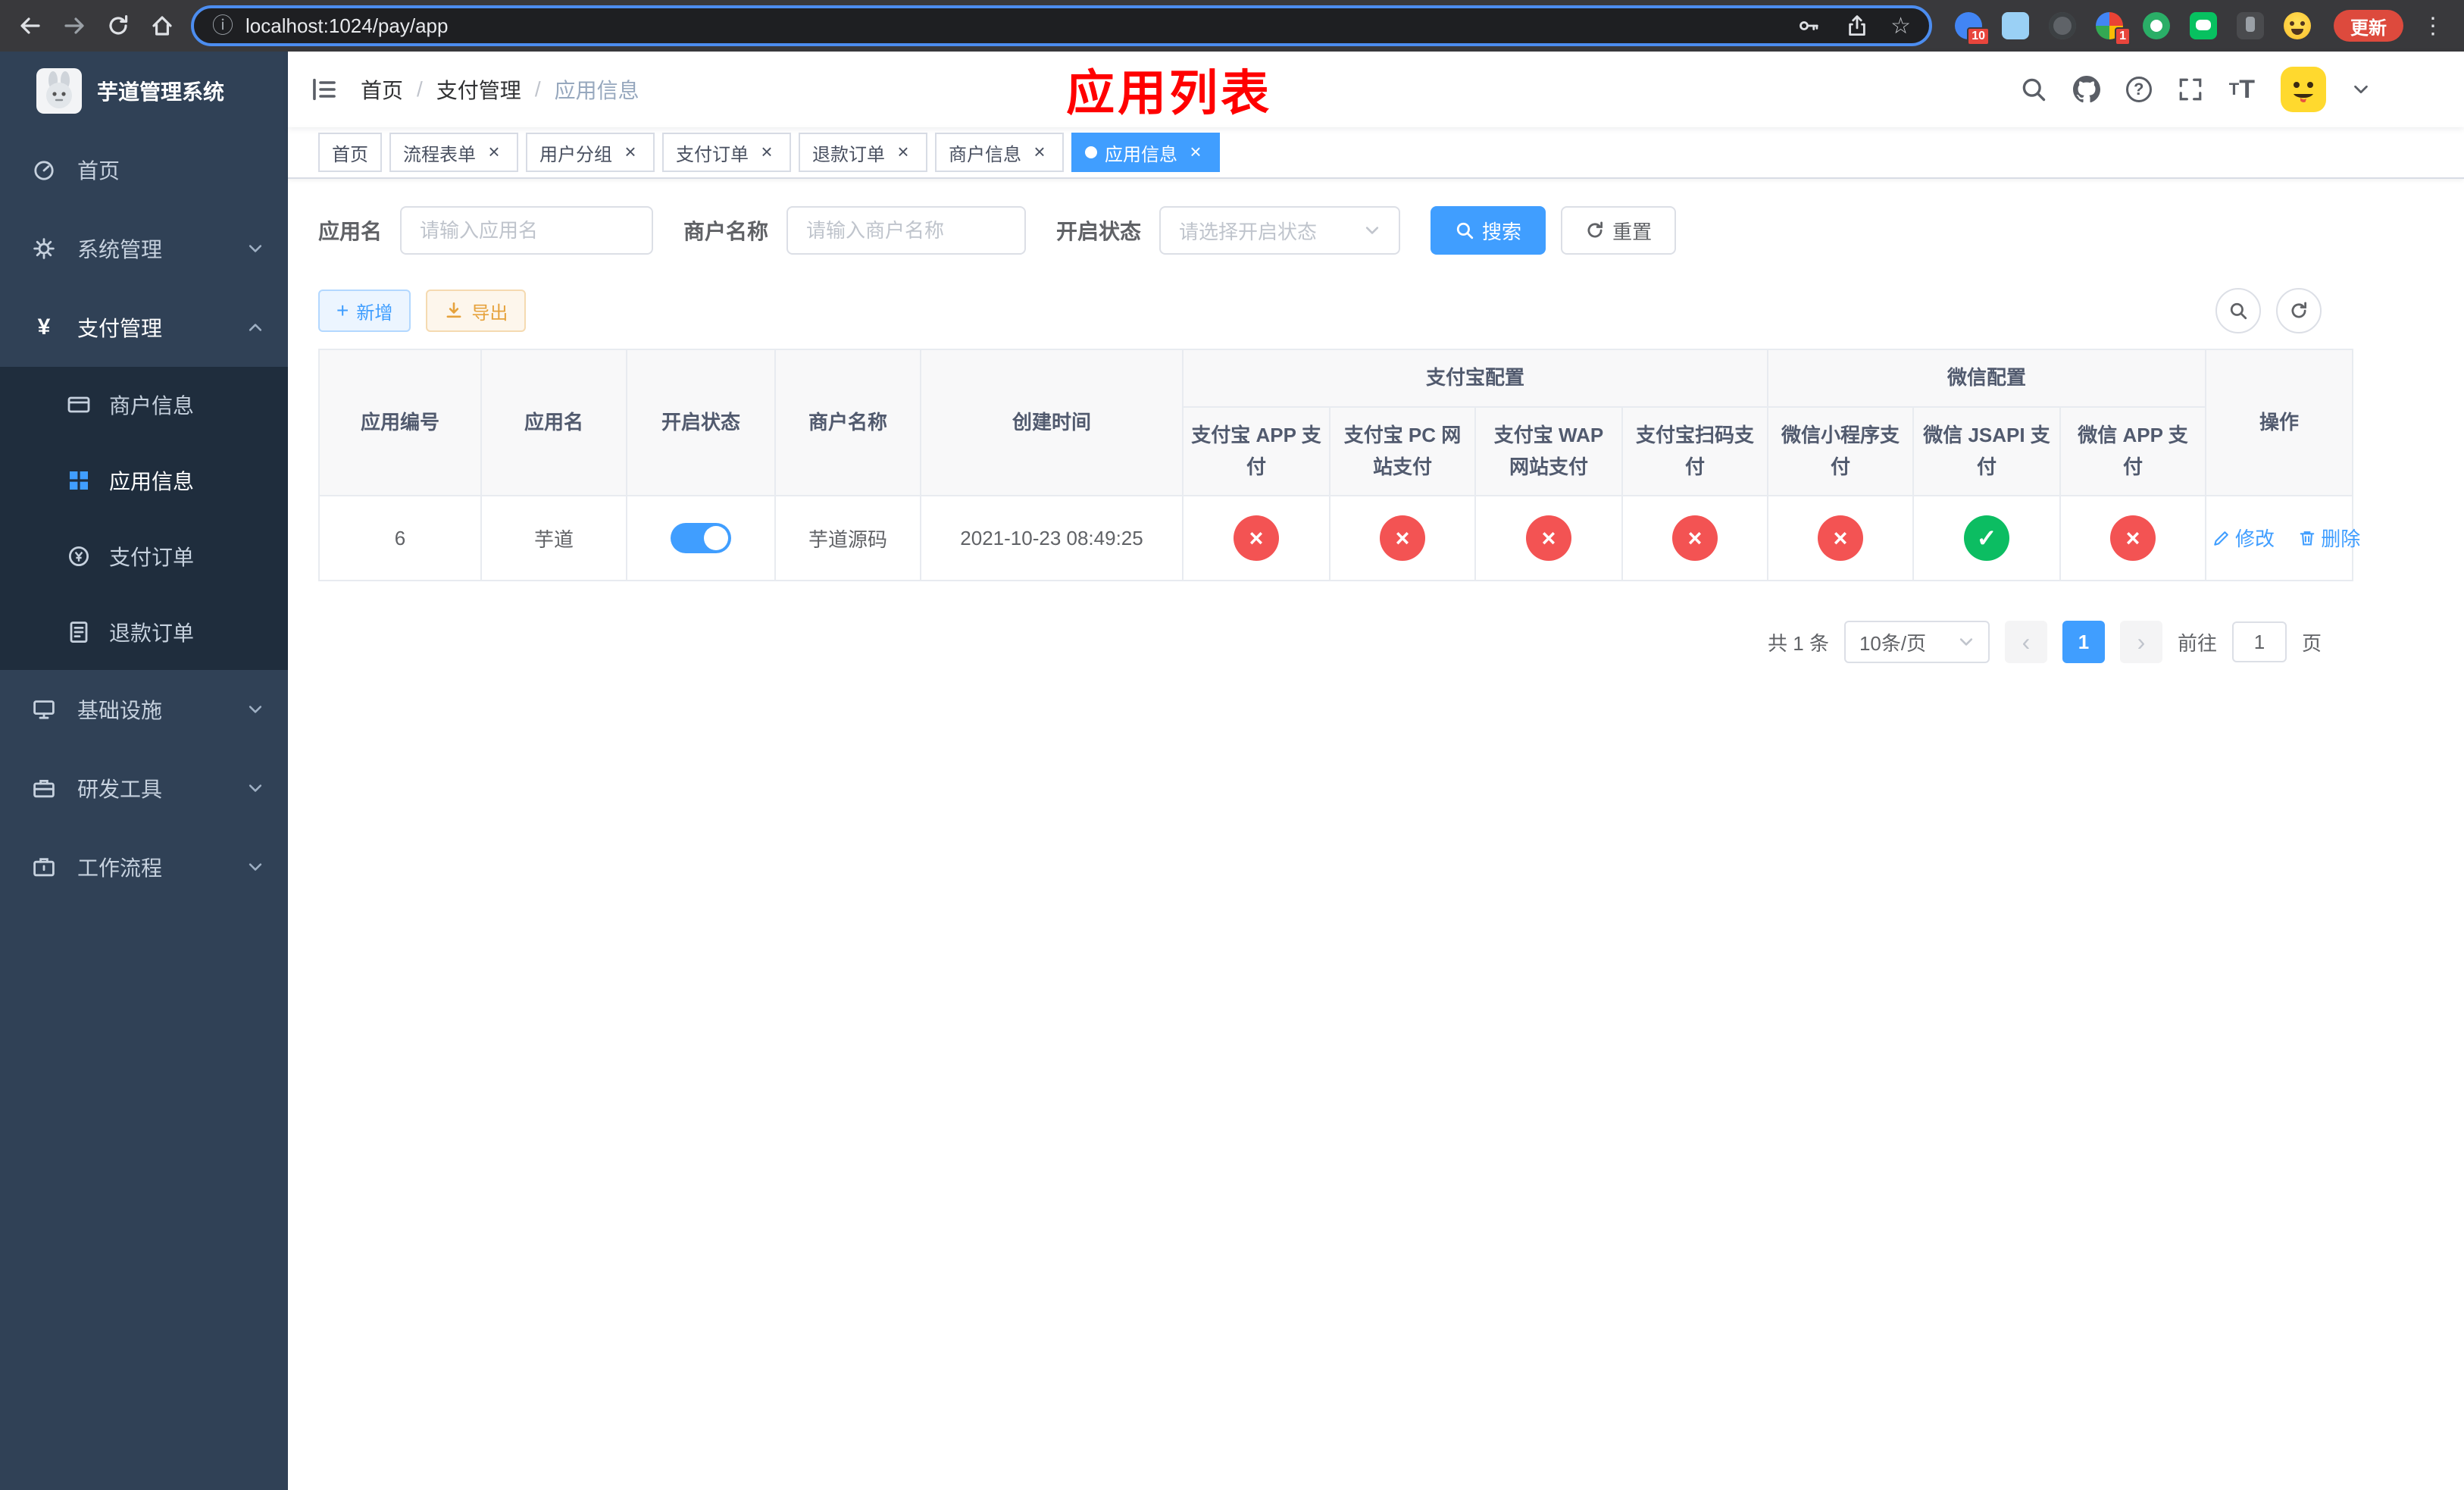 This screenshot has width=2464, height=1490. What do you see at coordinates (2133, 451) in the screenshot?
I see `col-wx-app: 微信 APP 支付` at bounding box center [2133, 451].